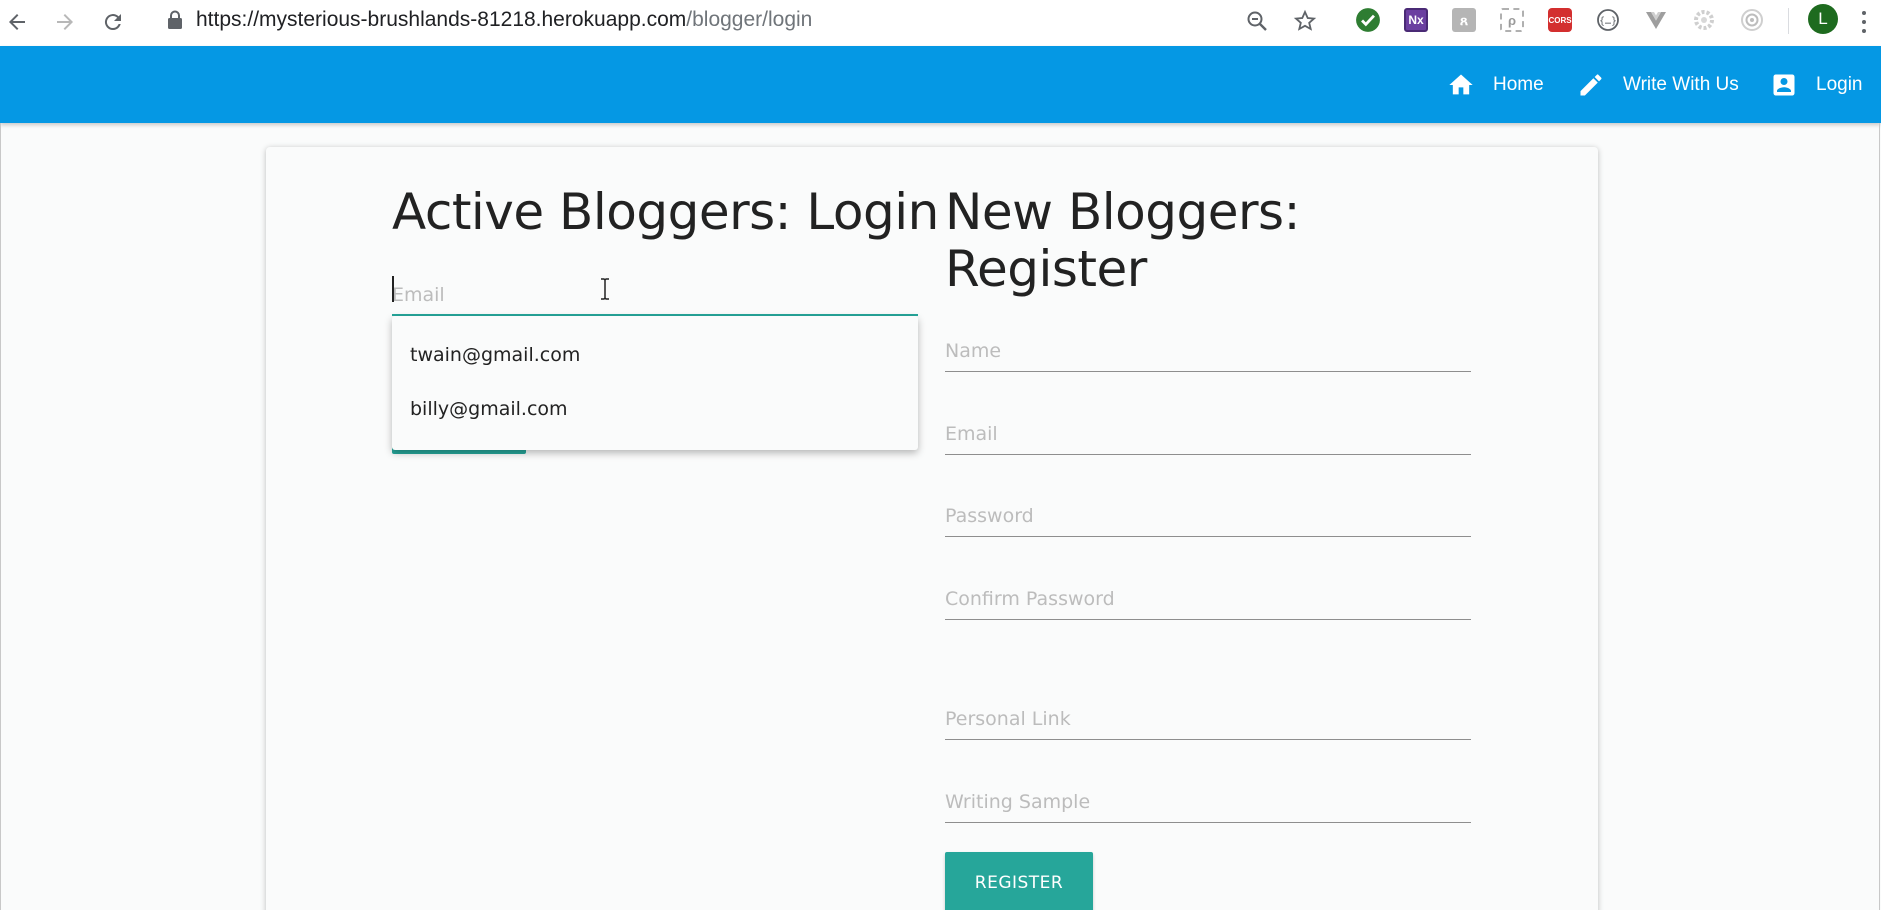  What do you see at coordinates (1518, 84) in the screenshot?
I see `nav-home-label: Home` at bounding box center [1518, 84].